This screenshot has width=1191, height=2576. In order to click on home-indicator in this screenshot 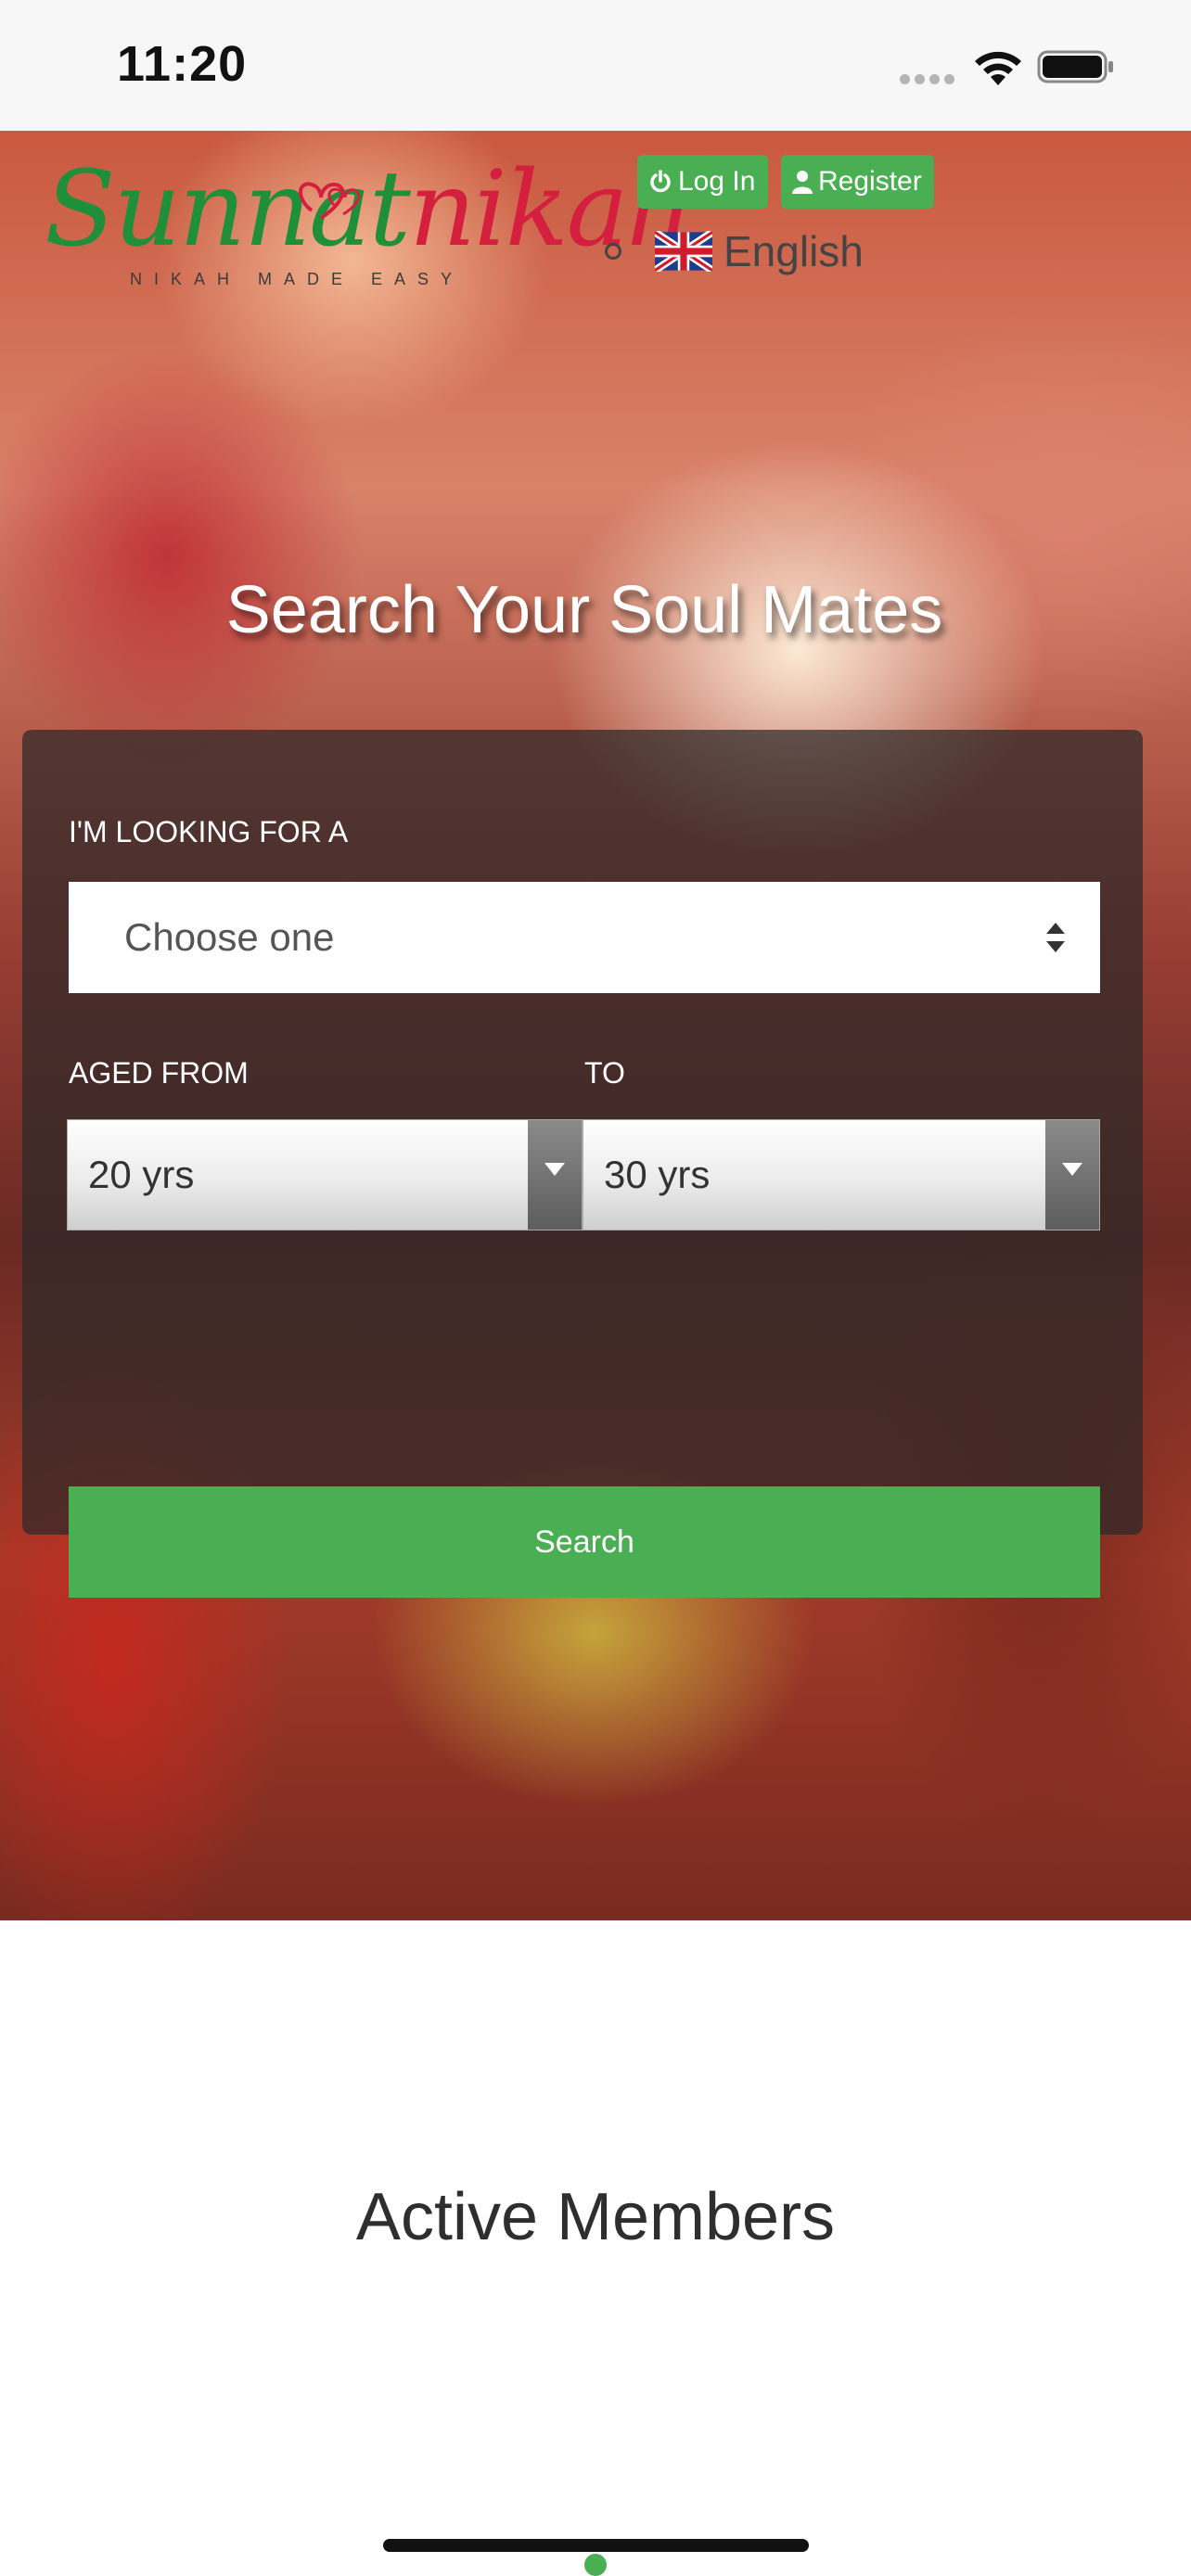, I will do `click(596, 2545)`.